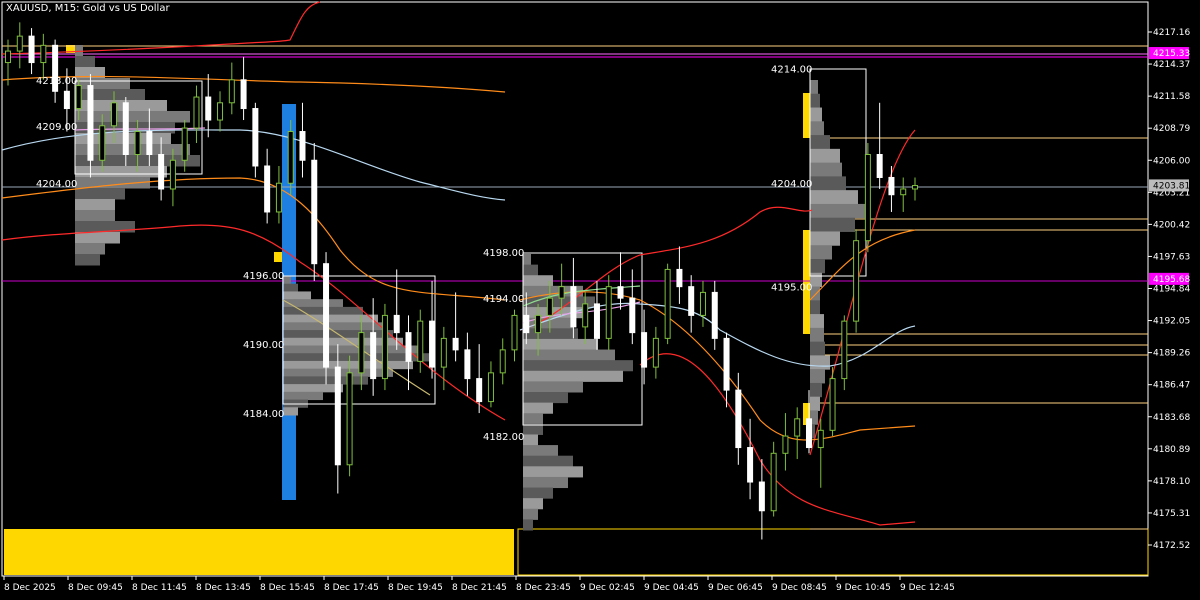 The height and width of the screenshot is (600, 1200). Describe the element at coordinates (1169, 185) in the screenshot. I see `price-tag: 4203.81` at that location.